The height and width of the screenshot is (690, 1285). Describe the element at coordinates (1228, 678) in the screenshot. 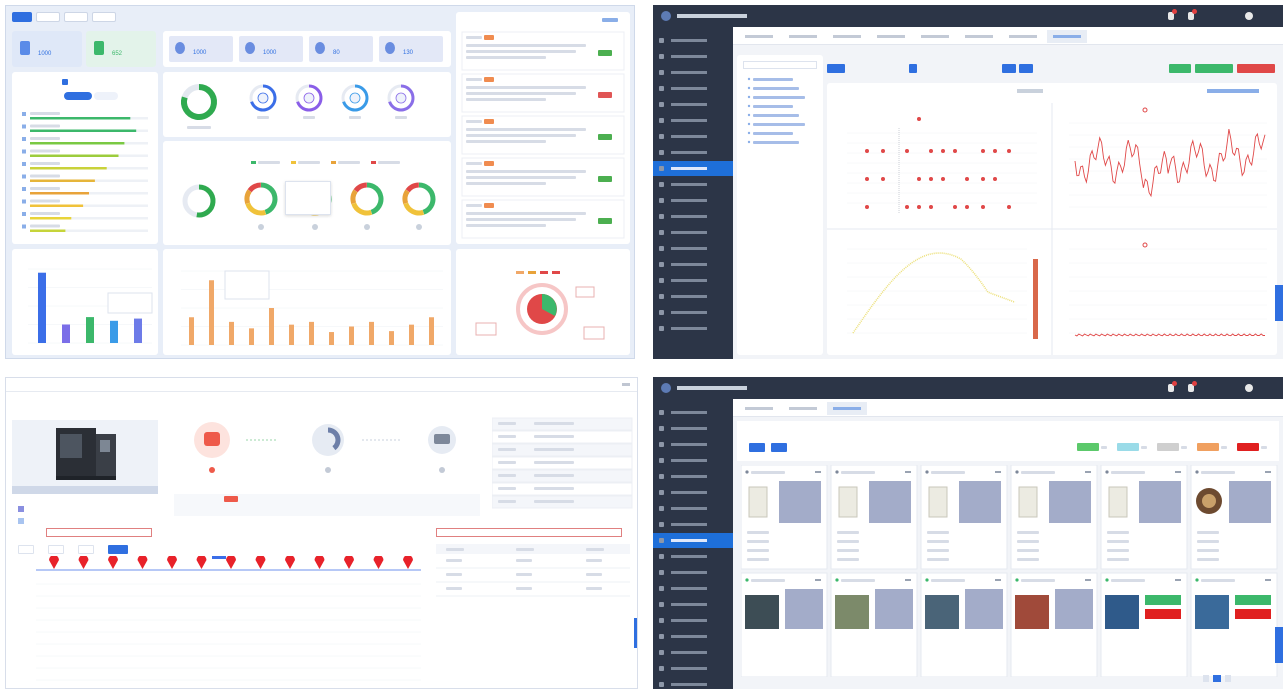

I see `page-next` at that location.